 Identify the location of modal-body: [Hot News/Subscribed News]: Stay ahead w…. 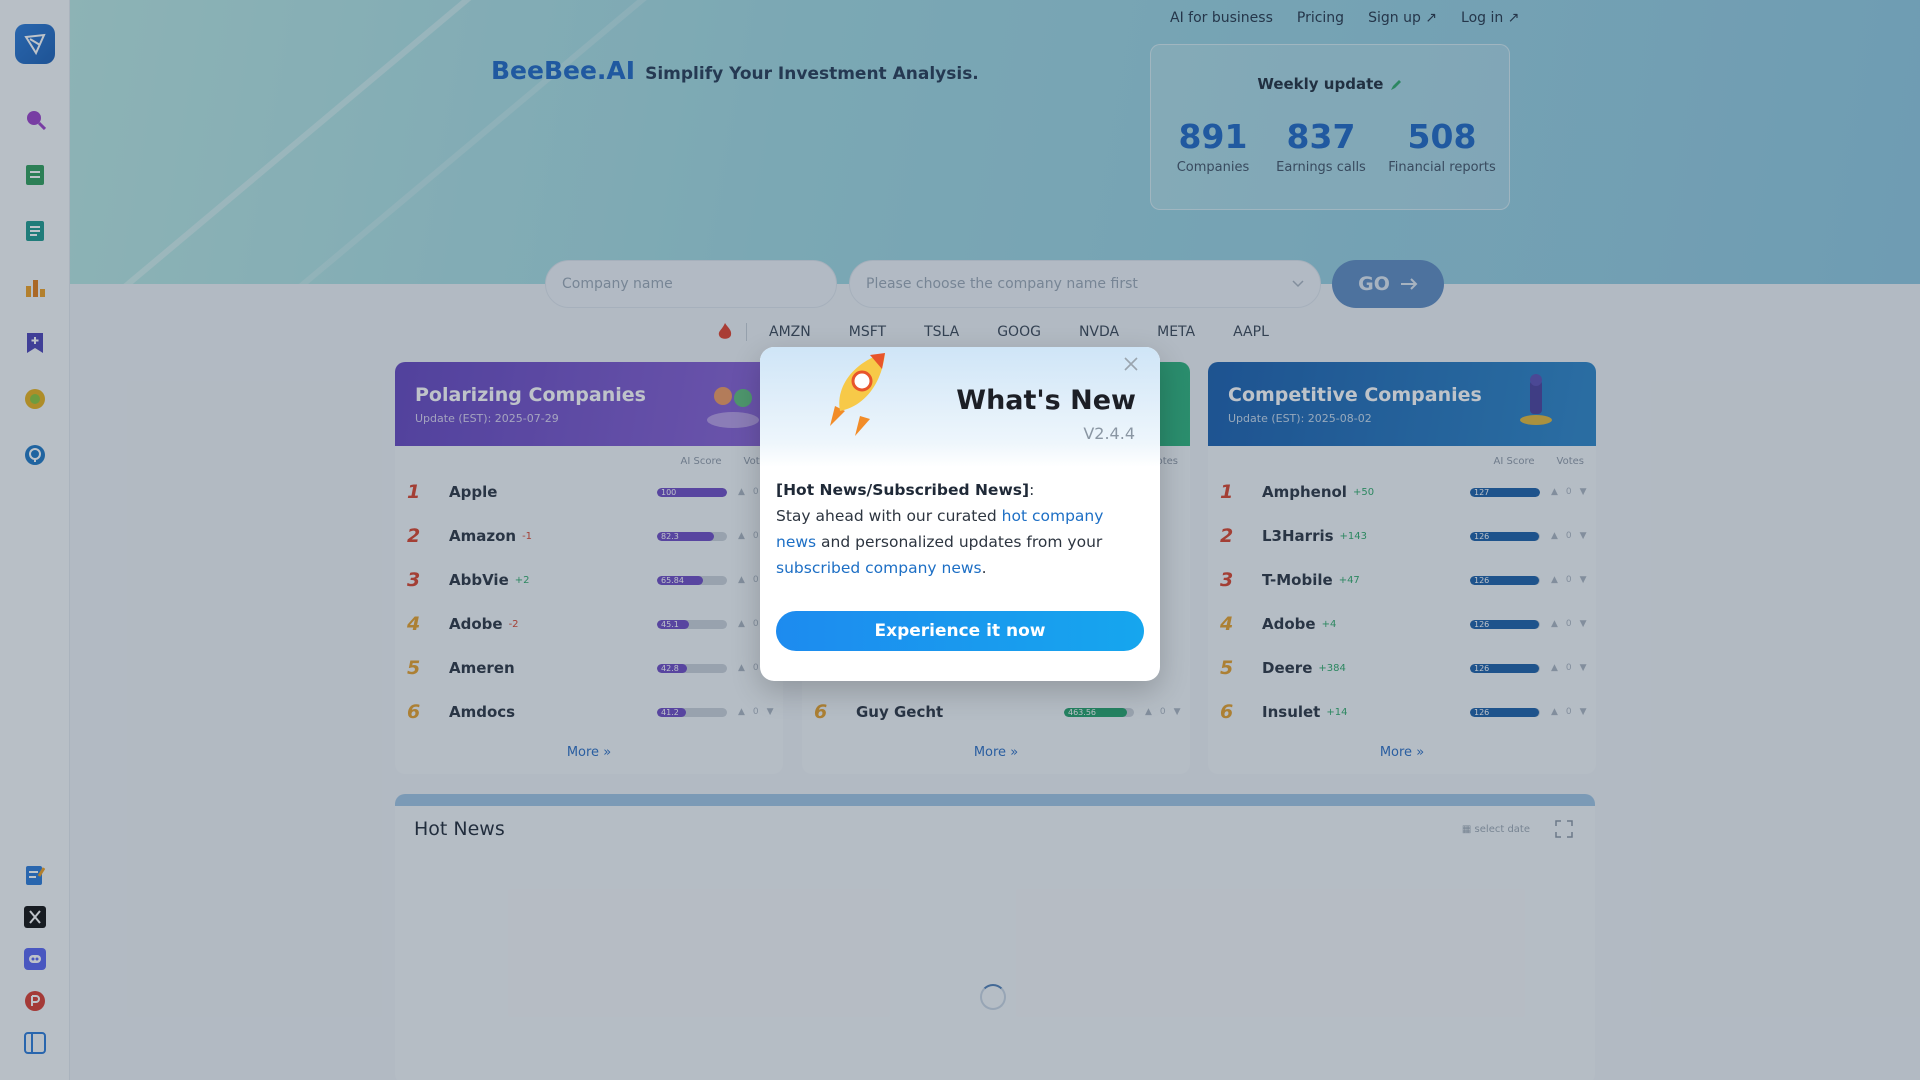
(962, 529).